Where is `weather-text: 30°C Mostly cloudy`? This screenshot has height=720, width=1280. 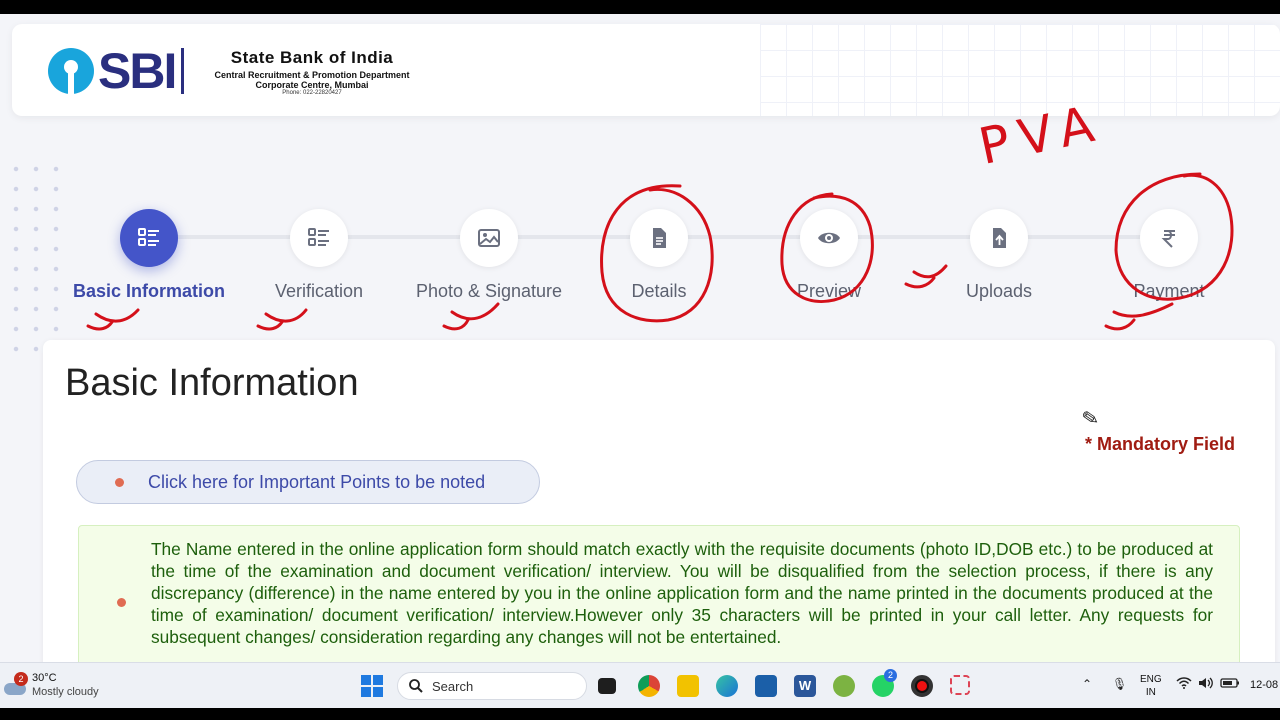
weather-text: 30°C Mostly cloudy is located at coordinates (65, 685).